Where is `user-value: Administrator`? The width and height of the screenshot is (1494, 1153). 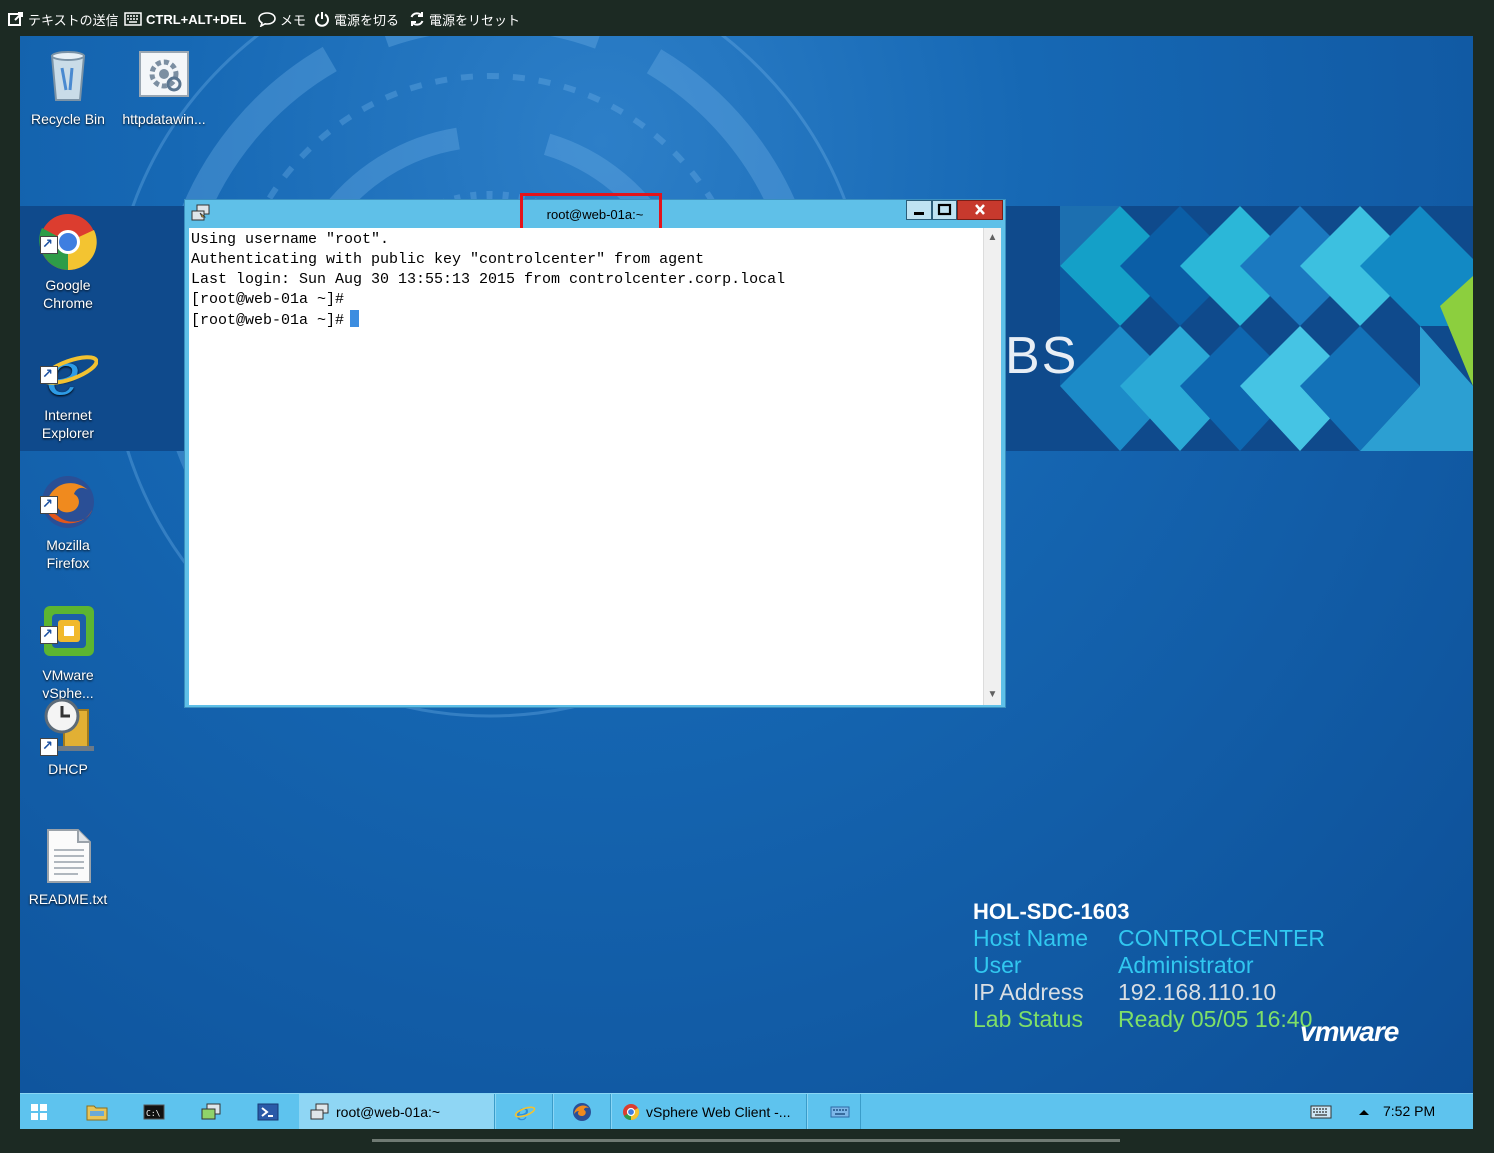
user-value: Administrator is located at coordinates (1186, 965).